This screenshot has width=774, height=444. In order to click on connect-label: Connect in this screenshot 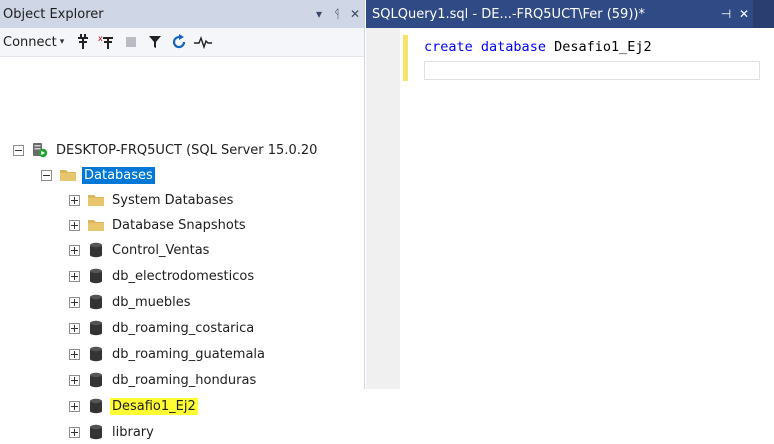, I will do `click(30, 42)`.